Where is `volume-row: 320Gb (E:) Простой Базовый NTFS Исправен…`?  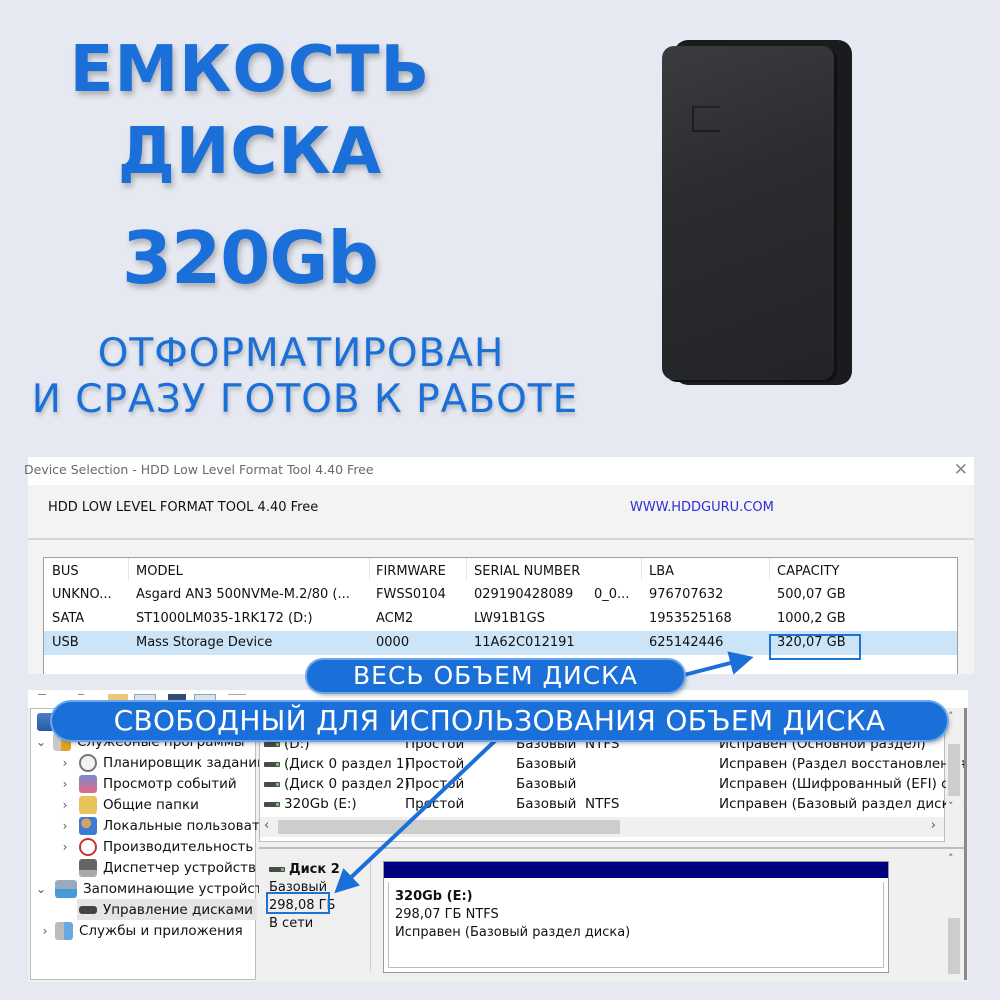 volume-row: 320Gb (E:) Простой Базовый NTFS Исправен… is located at coordinates (611, 805).